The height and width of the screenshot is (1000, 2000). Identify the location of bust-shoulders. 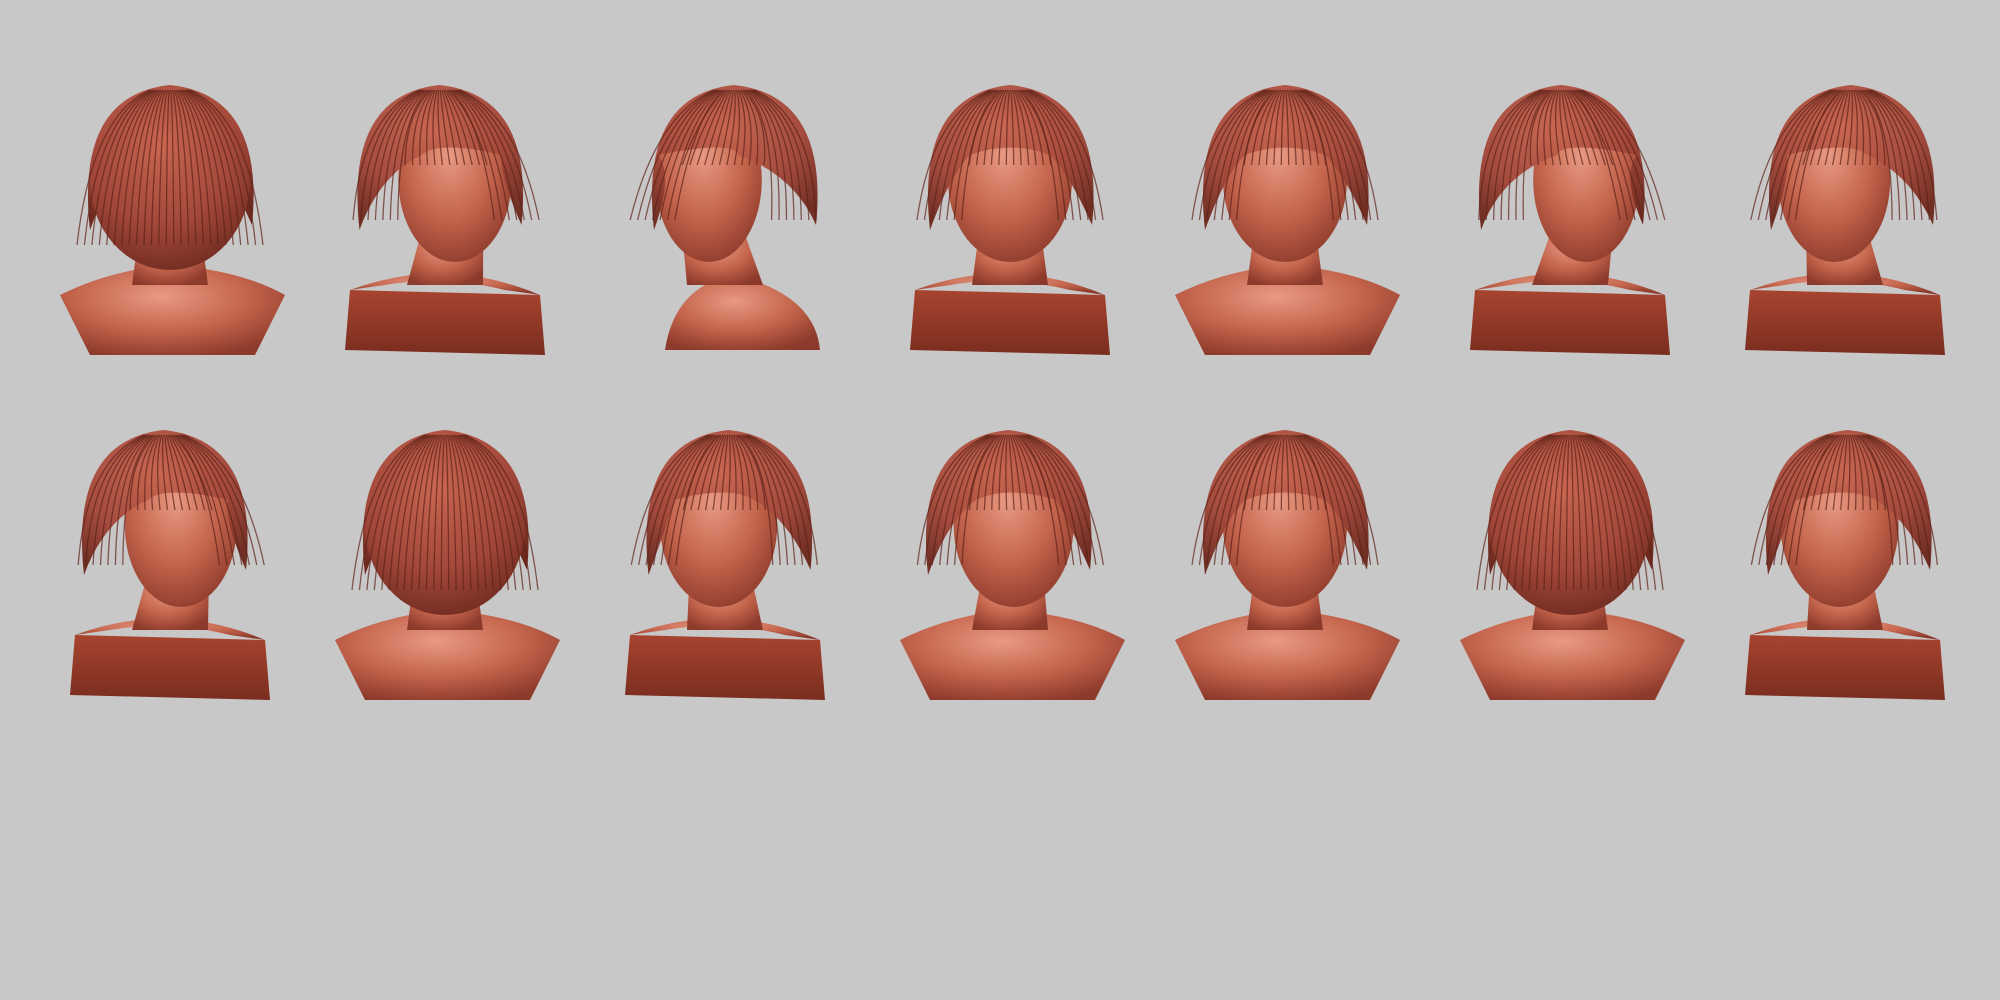
(742, 312).